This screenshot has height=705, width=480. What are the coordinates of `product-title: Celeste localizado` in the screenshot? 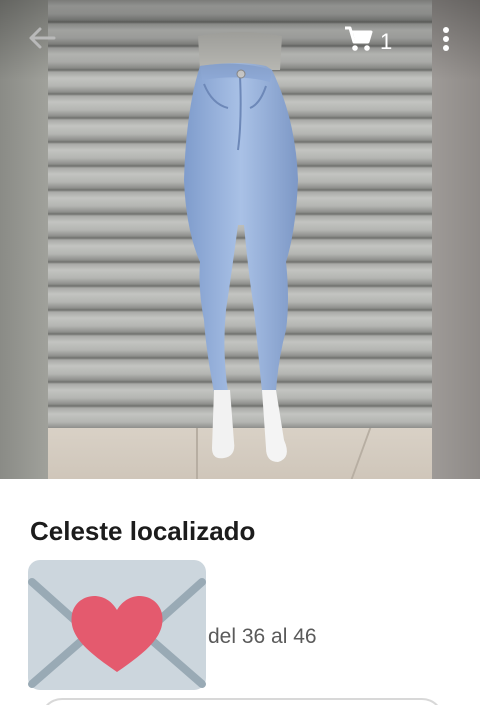 It's located at (143, 531).